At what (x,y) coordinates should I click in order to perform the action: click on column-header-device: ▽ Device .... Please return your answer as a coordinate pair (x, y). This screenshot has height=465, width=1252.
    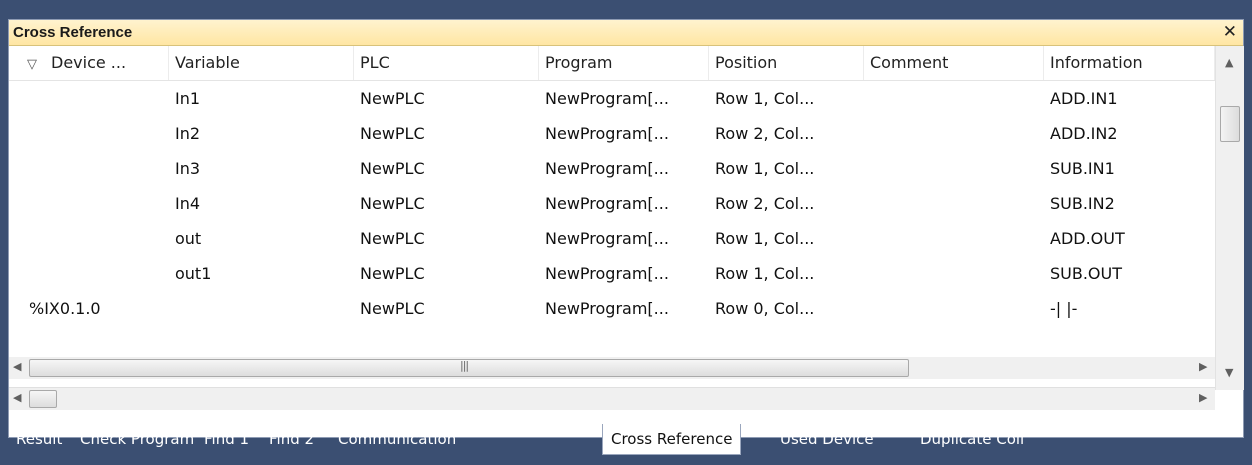
    Looking at the image, I should click on (94, 63).